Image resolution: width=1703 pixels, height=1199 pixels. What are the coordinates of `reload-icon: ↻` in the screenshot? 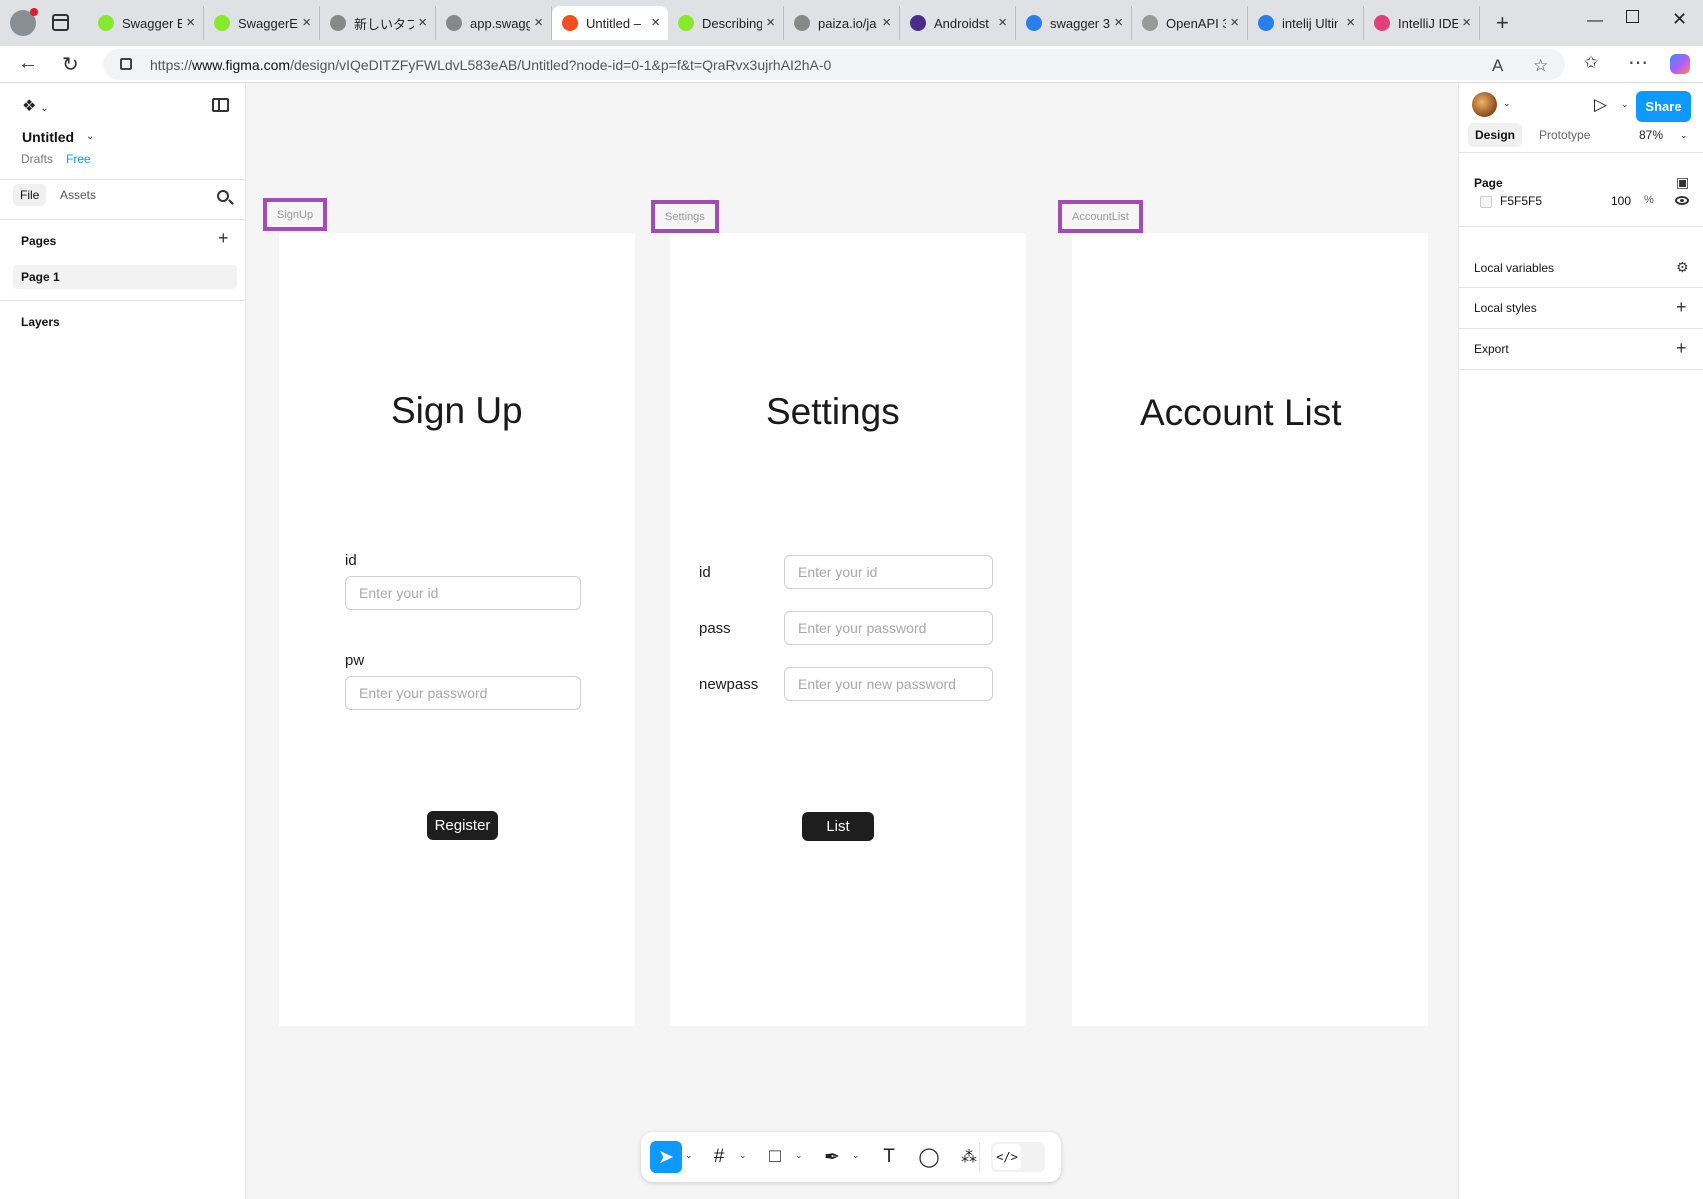 It's located at (70, 64).